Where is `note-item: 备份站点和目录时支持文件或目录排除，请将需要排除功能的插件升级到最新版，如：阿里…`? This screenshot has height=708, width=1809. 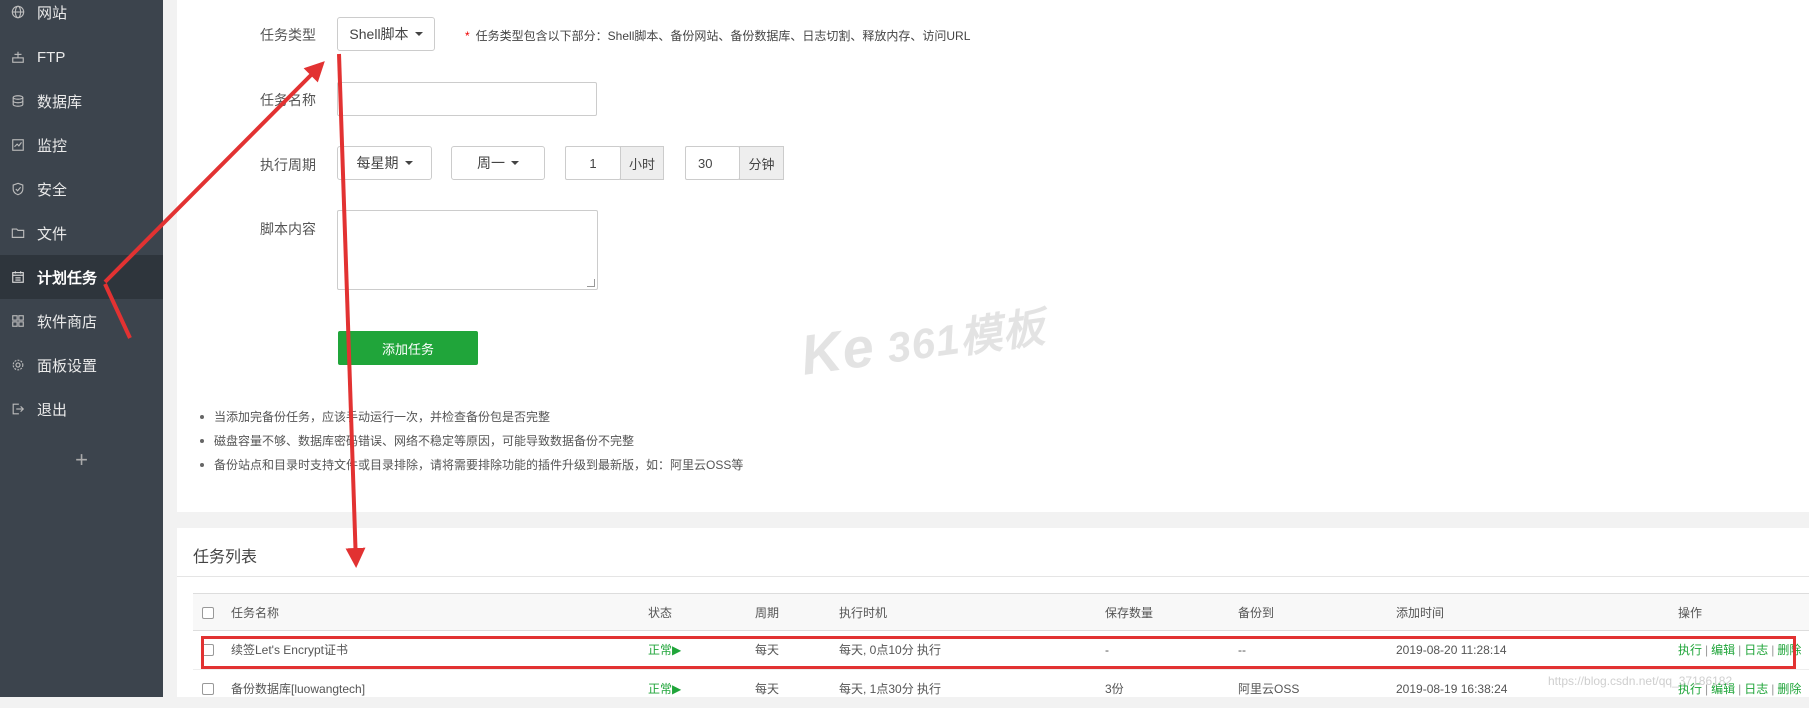
note-item: 备份站点和目录时支持文件或目录排除，请将需要排除功能的插件升级到最新版，如：阿里… is located at coordinates (471, 468).